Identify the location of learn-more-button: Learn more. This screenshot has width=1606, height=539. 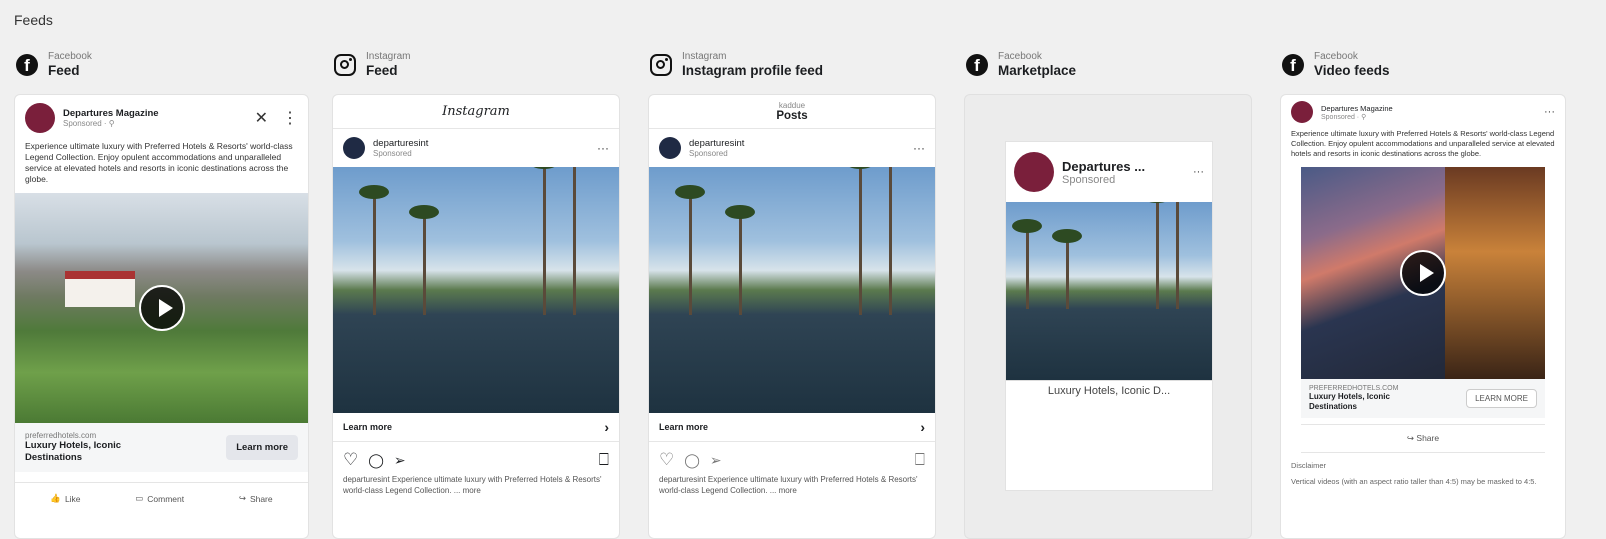
(262, 447).